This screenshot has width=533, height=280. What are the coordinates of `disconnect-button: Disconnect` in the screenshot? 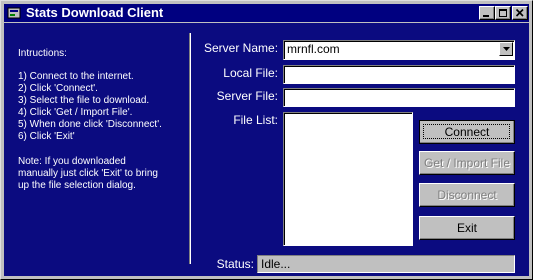 It's located at (467, 195).